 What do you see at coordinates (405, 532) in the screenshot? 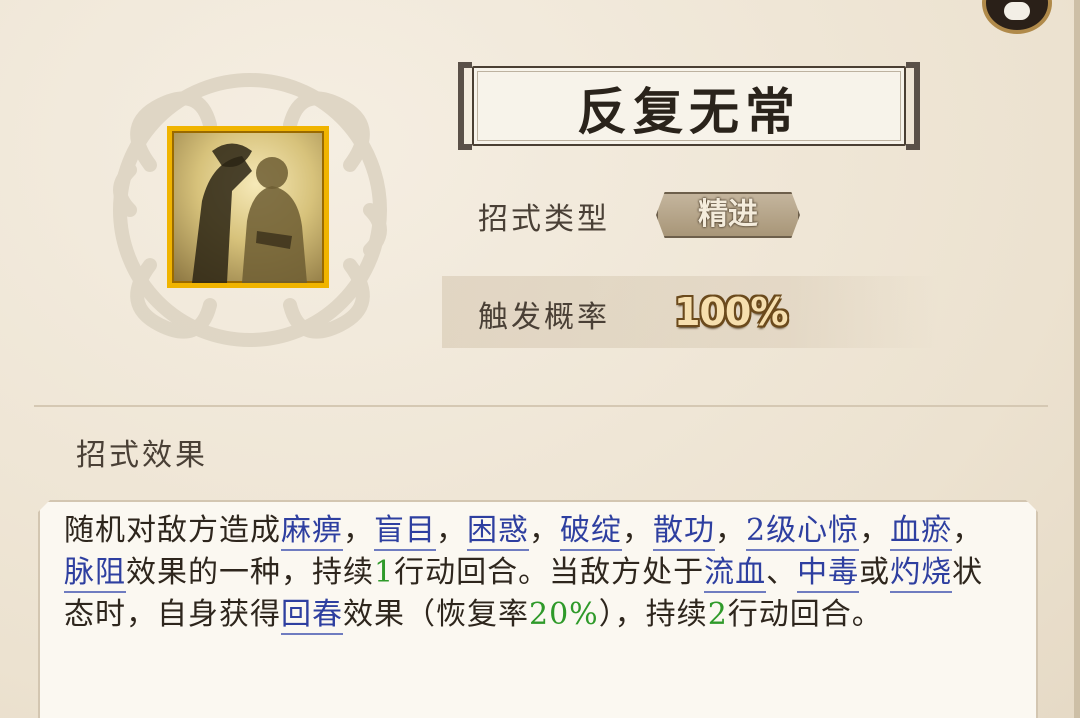
I see `status-keyword-link: 盲目` at bounding box center [405, 532].